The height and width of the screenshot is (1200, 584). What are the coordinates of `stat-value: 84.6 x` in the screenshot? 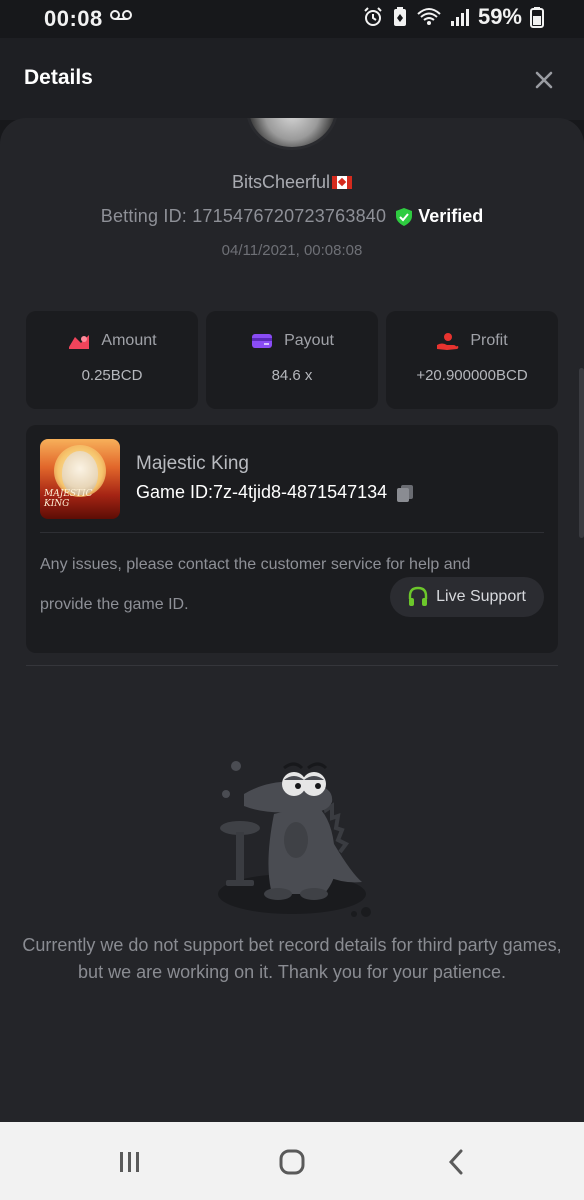 It's located at (292, 375).